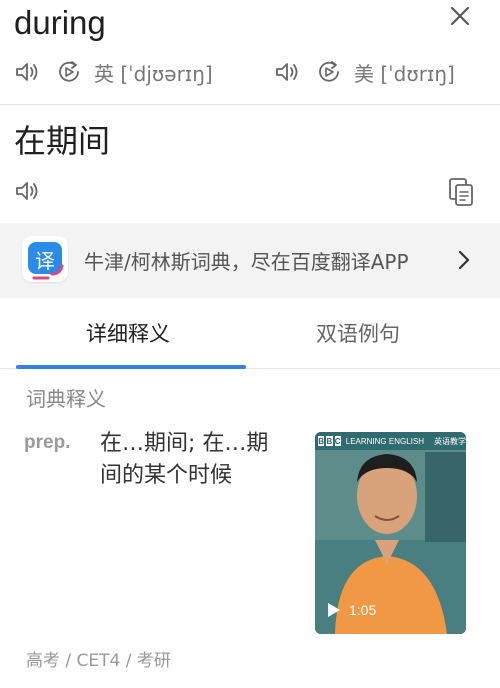 Image resolution: width=500 pixels, height=688 pixels. What do you see at coordinates (390, 533) in the screenshot?
I see `video-thumbnail: B B C LEARNING ENGLISH 英语教学 1:05` at bounding box center [390, 533].